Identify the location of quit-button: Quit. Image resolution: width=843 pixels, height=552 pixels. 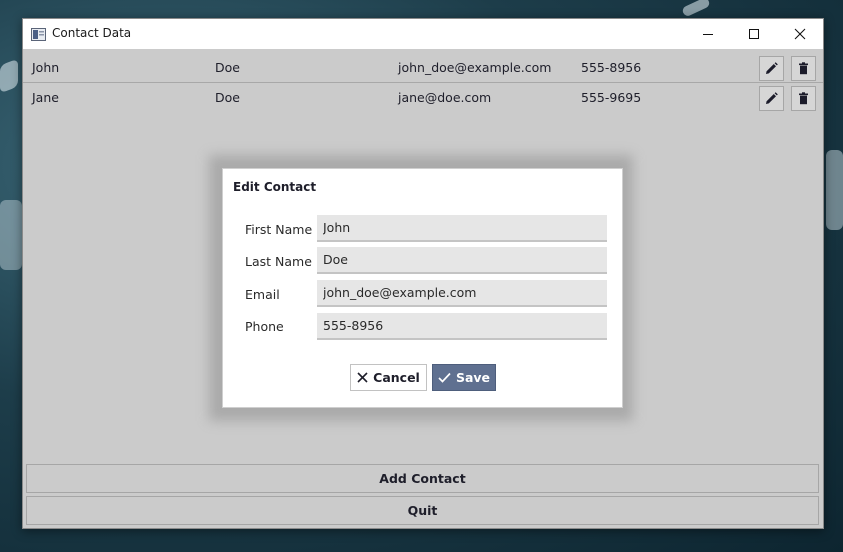
(422, 510).